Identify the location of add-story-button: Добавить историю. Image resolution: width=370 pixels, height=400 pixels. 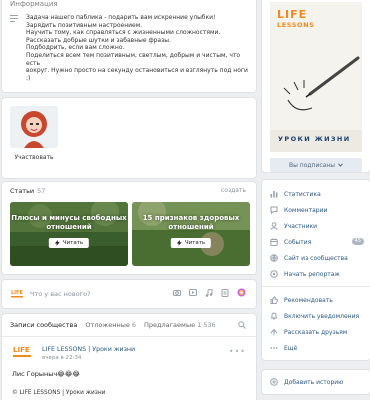
(320, 382).